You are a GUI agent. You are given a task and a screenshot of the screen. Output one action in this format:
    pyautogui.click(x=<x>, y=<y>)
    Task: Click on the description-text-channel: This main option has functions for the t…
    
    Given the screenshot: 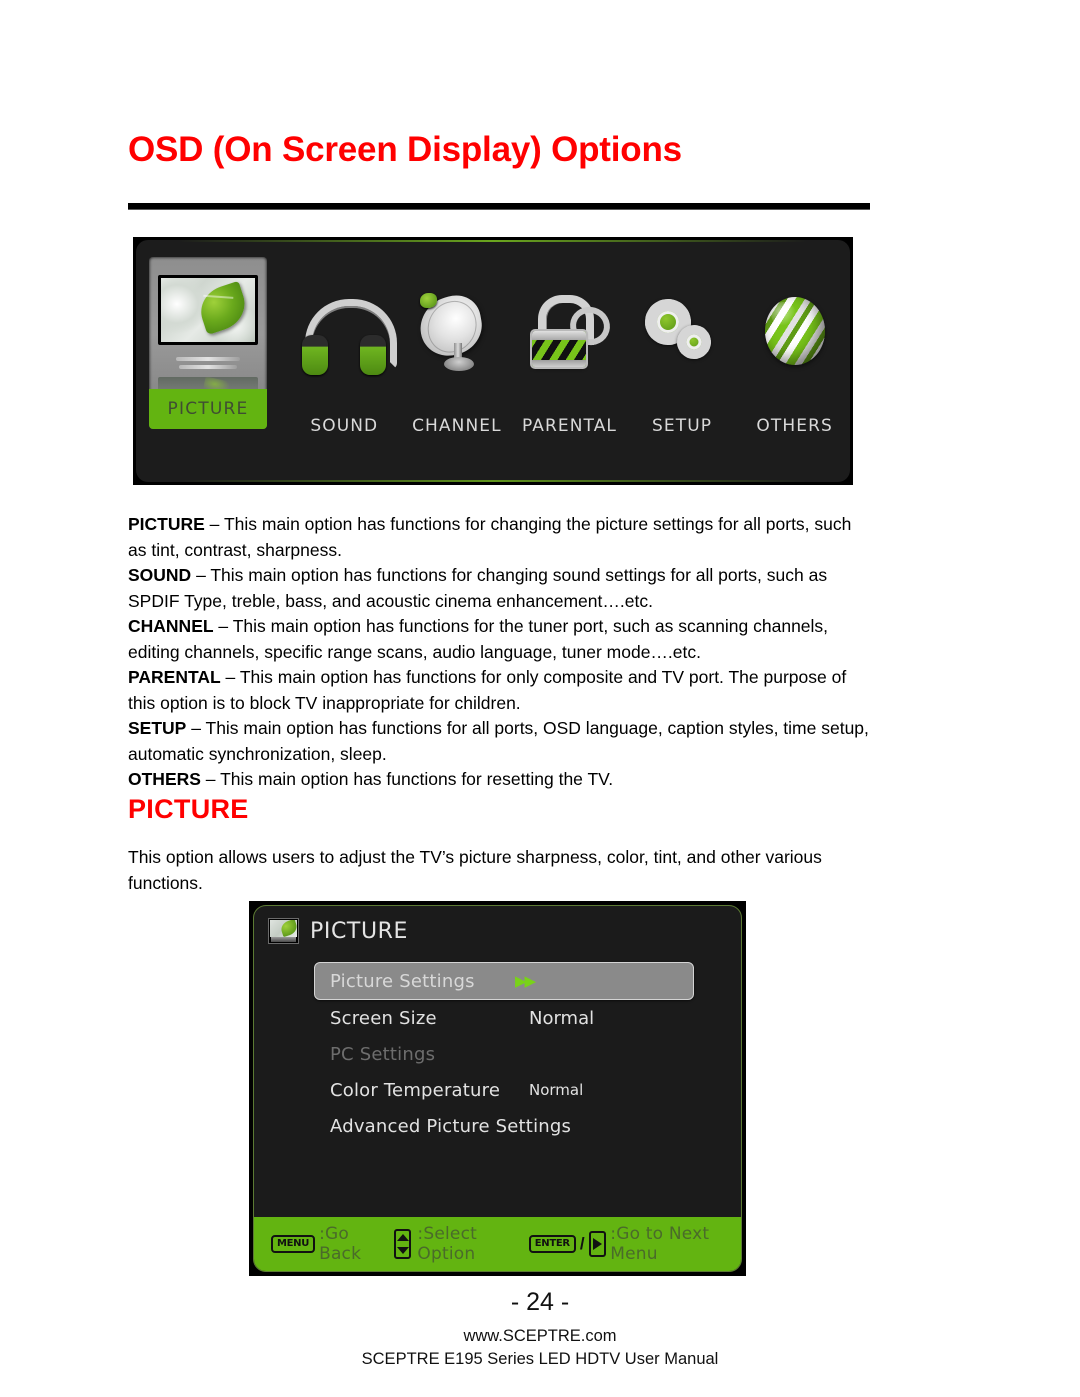 What is the action you would take?
    pyautogui.click(x=478, y=639)
    